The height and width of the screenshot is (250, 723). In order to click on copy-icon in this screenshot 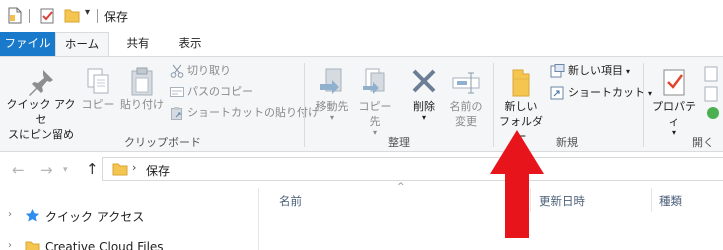, I will do `click(98, 81)`.